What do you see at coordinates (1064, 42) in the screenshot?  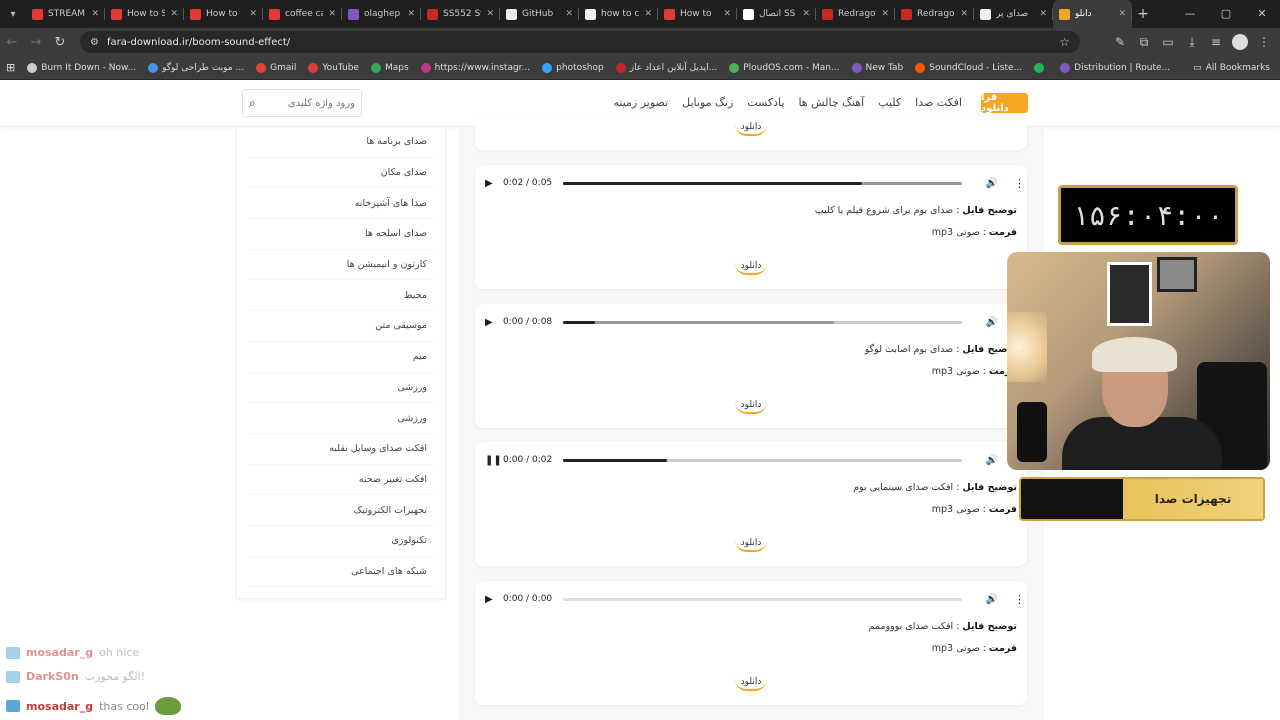 I see `bookmark-star-icon: ☆` at bounding box center [1064, 42].